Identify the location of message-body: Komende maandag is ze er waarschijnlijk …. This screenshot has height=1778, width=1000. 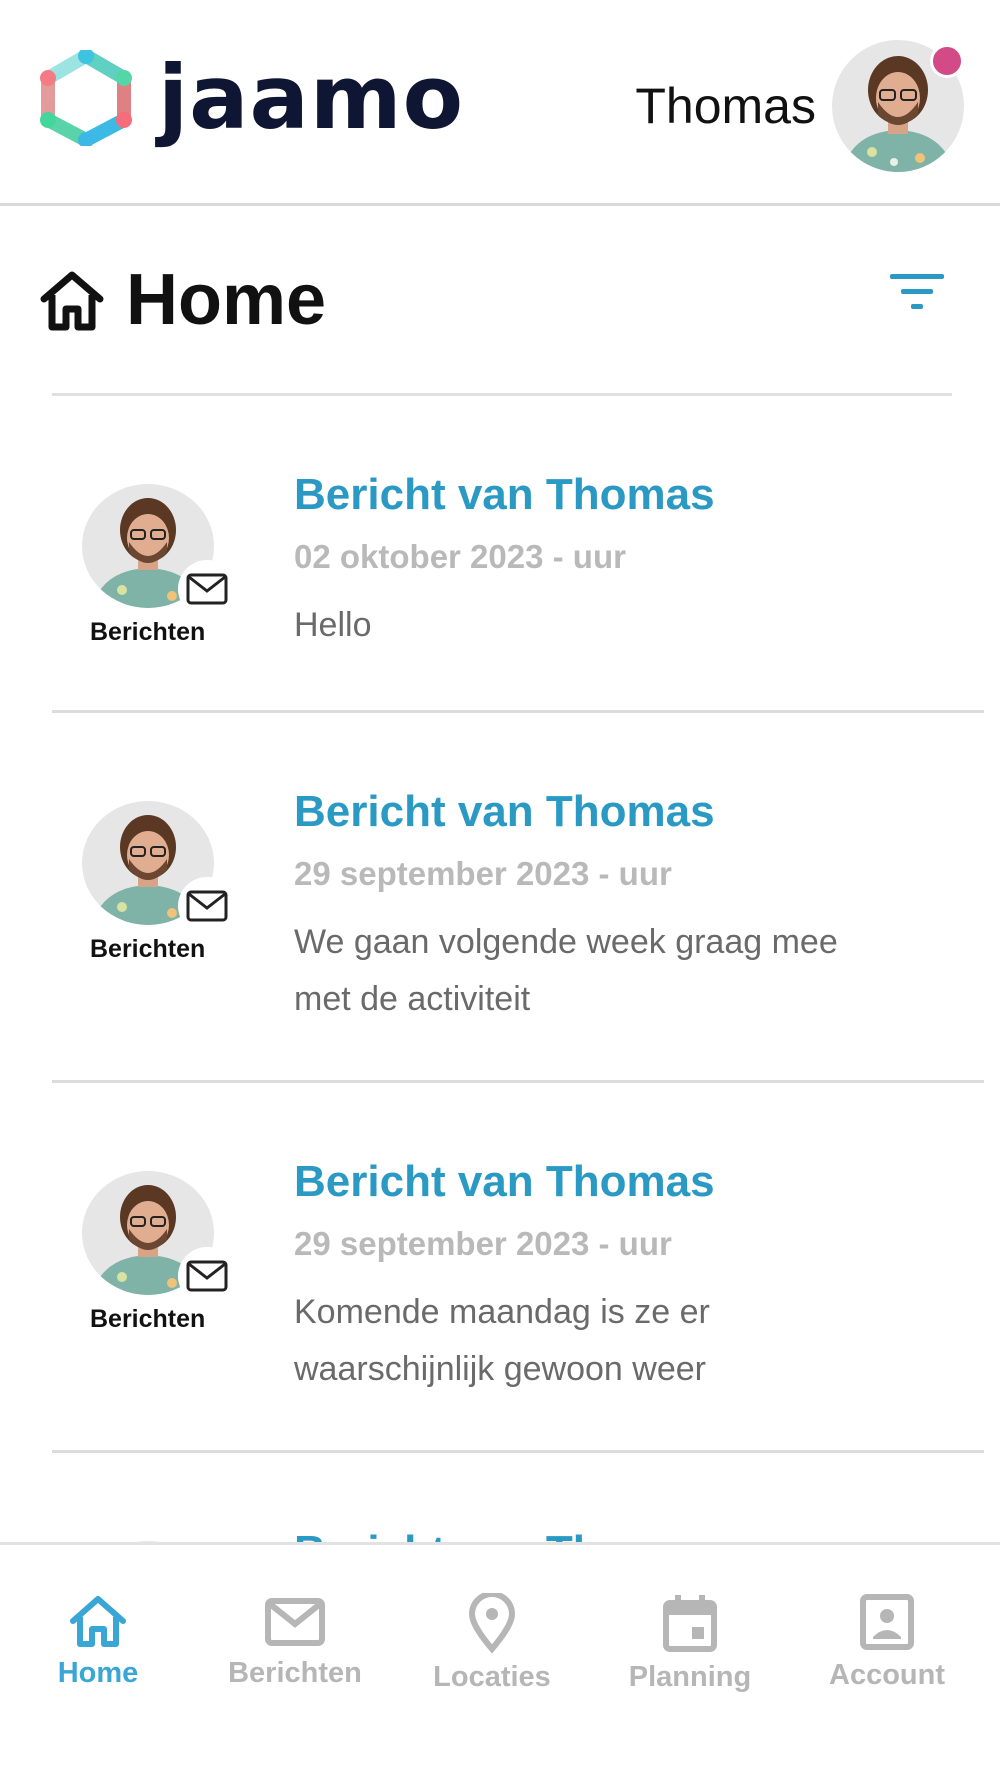
(502, 1340).